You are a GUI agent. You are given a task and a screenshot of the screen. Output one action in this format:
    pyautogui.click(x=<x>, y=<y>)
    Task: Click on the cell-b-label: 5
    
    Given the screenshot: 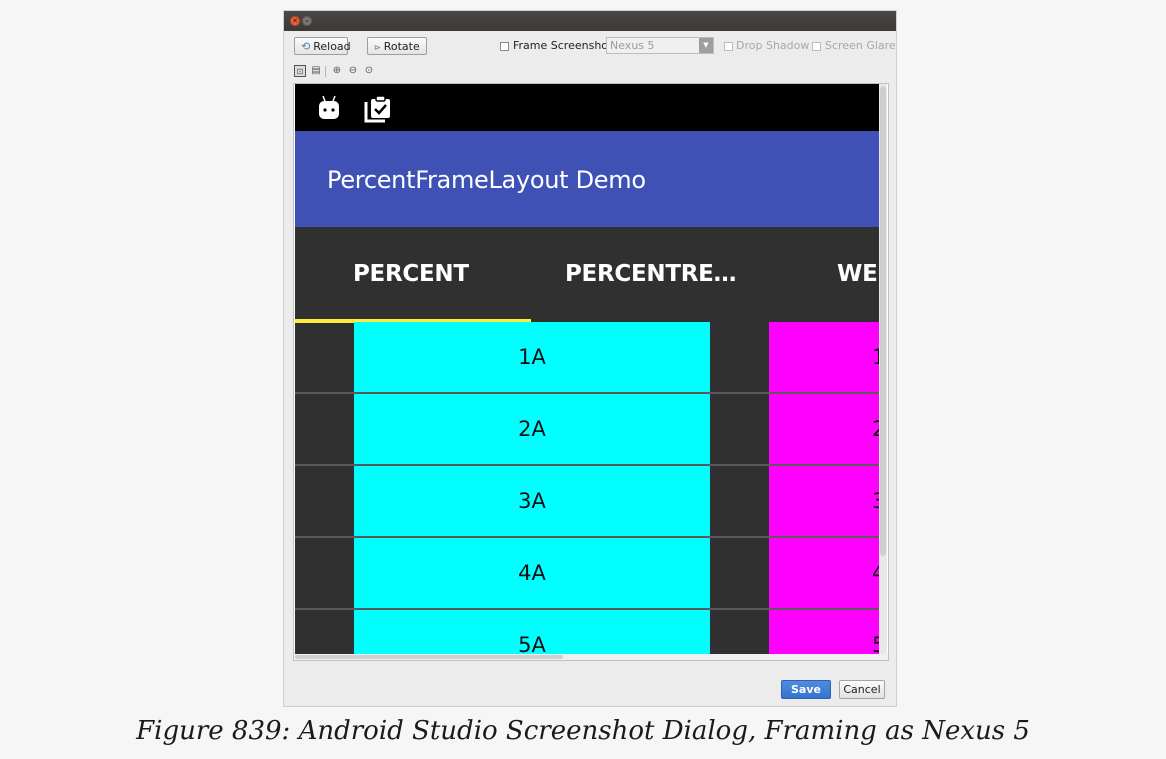 What is the action you would take?
    pyautogui.click(x=875, y=635)
    